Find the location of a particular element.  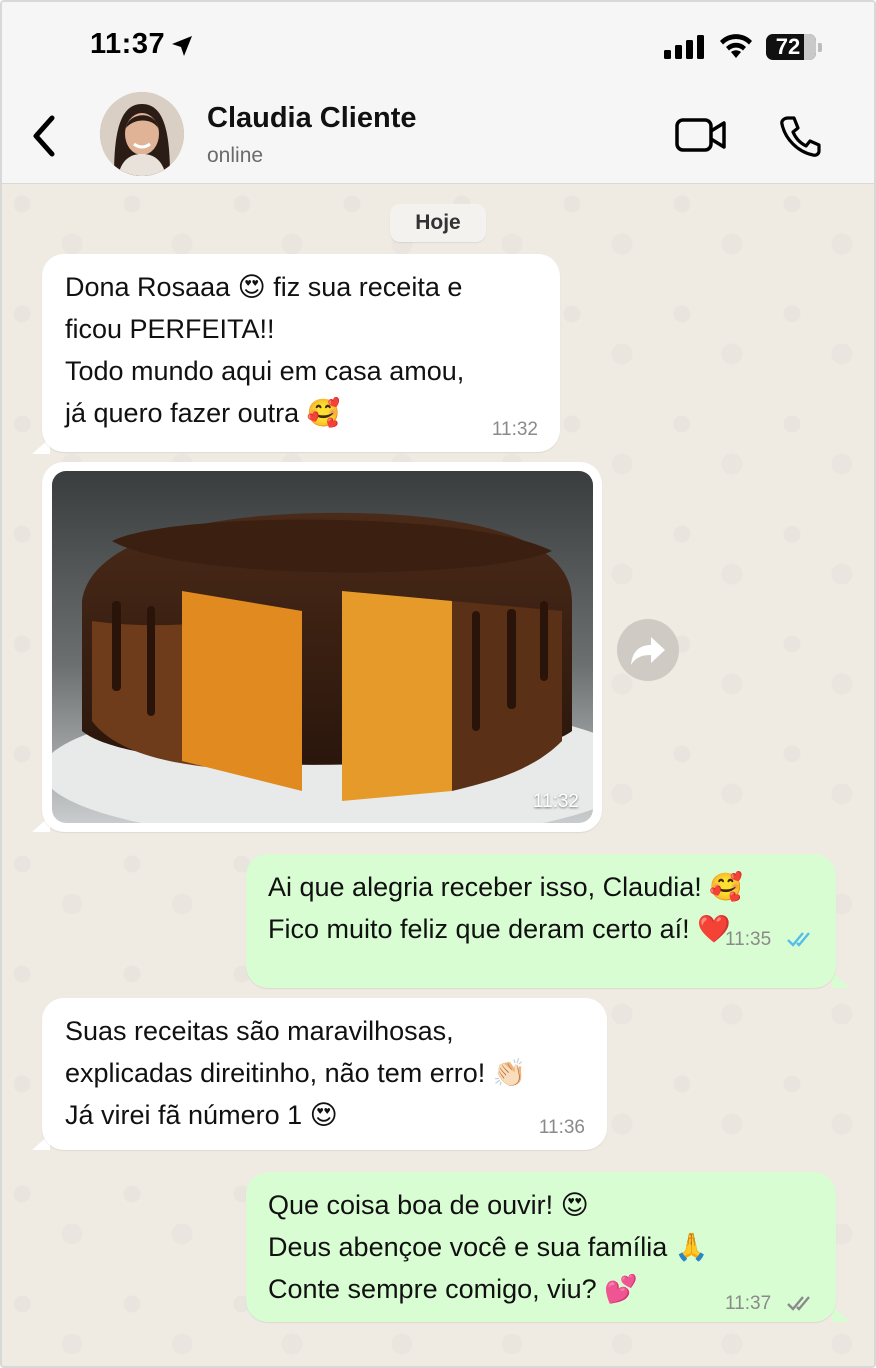

message-time: 11:37 is located at coordinates (748, 1303).